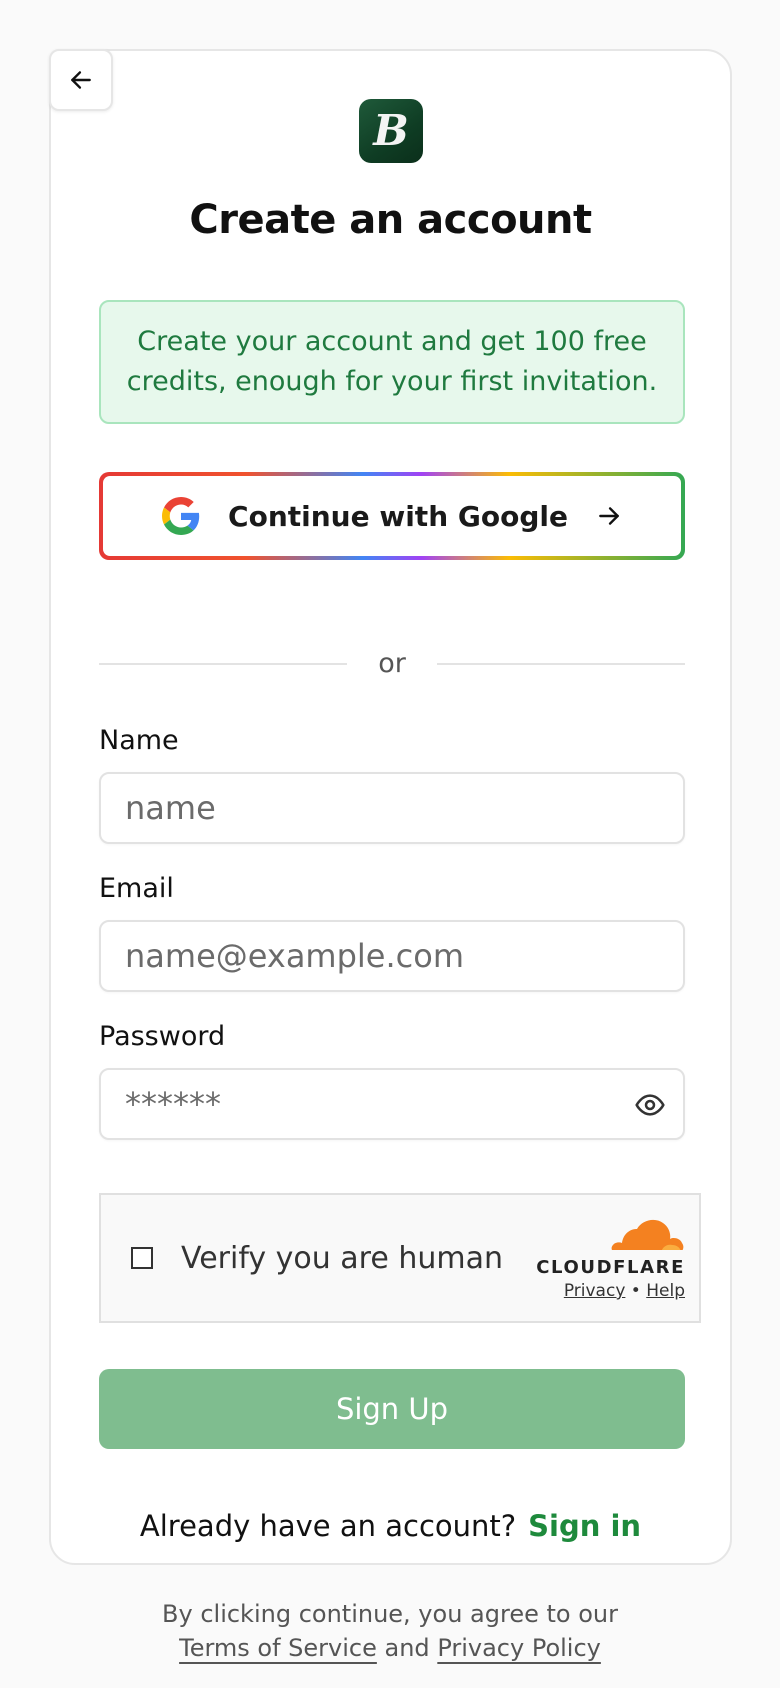  Describe the element at coordinates (561, 664) in the screenshot. I see `divider-line-right` at that location.